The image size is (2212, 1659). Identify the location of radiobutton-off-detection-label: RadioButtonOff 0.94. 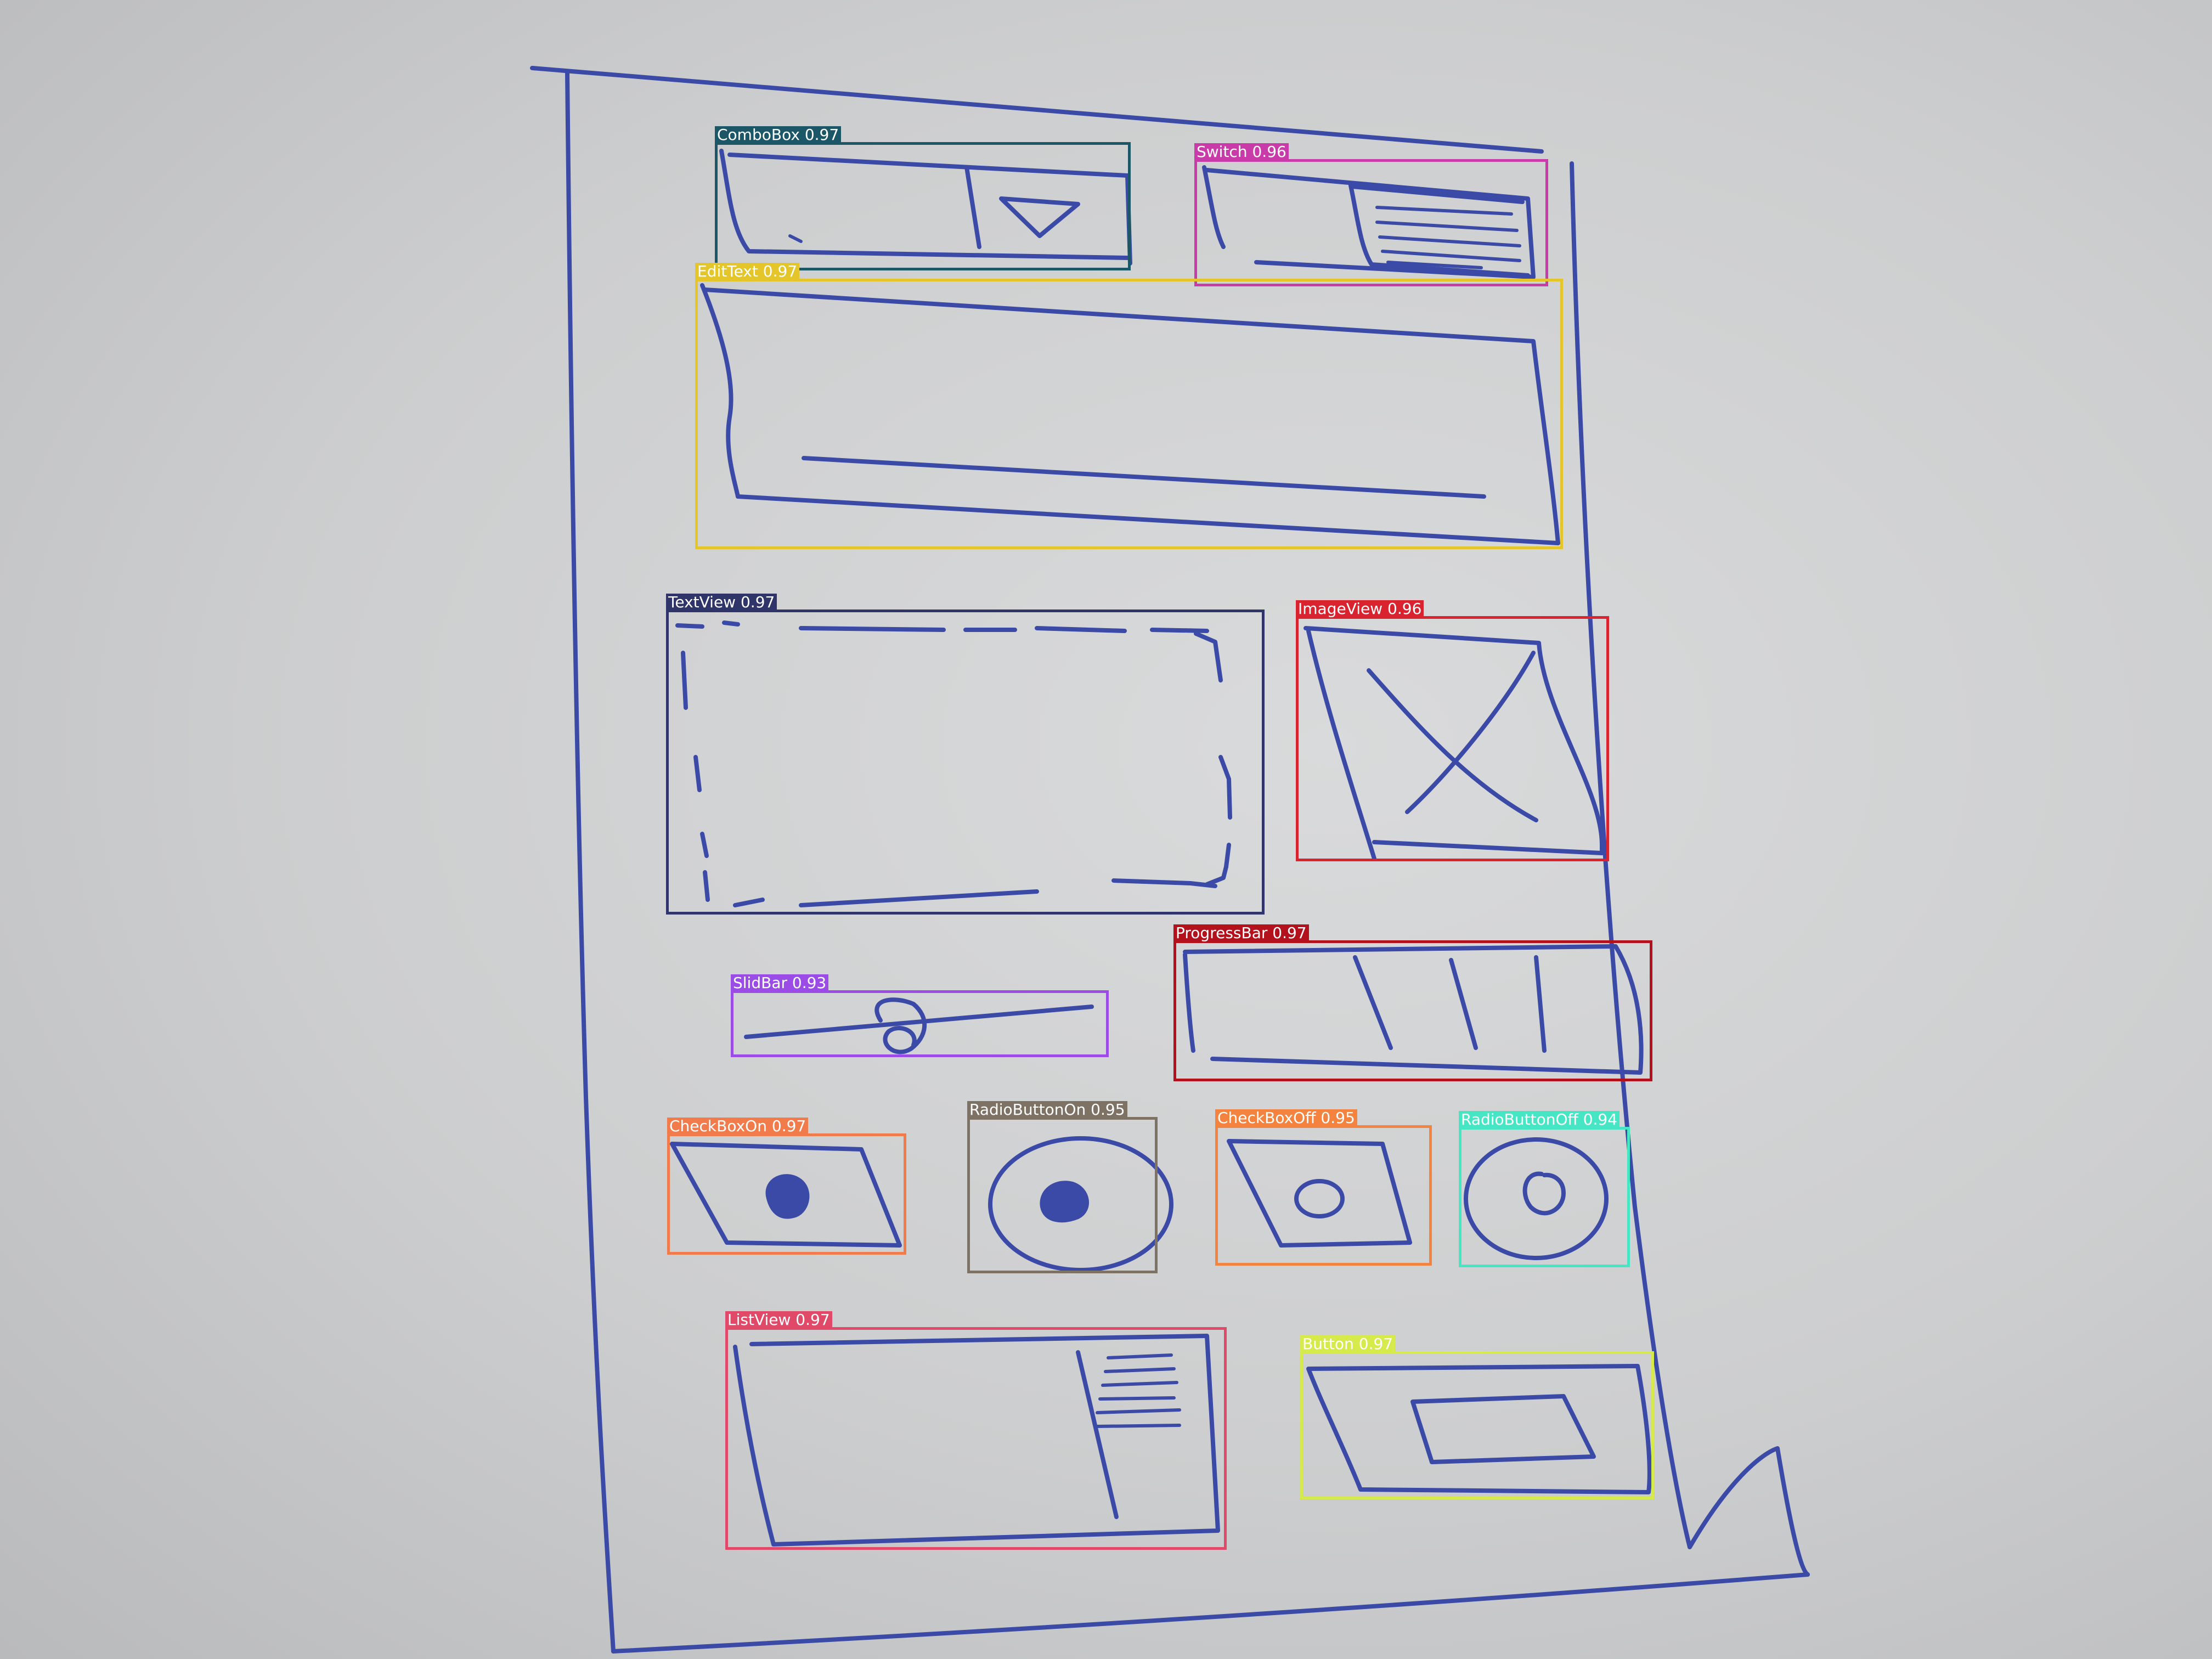
(1540, 1120).